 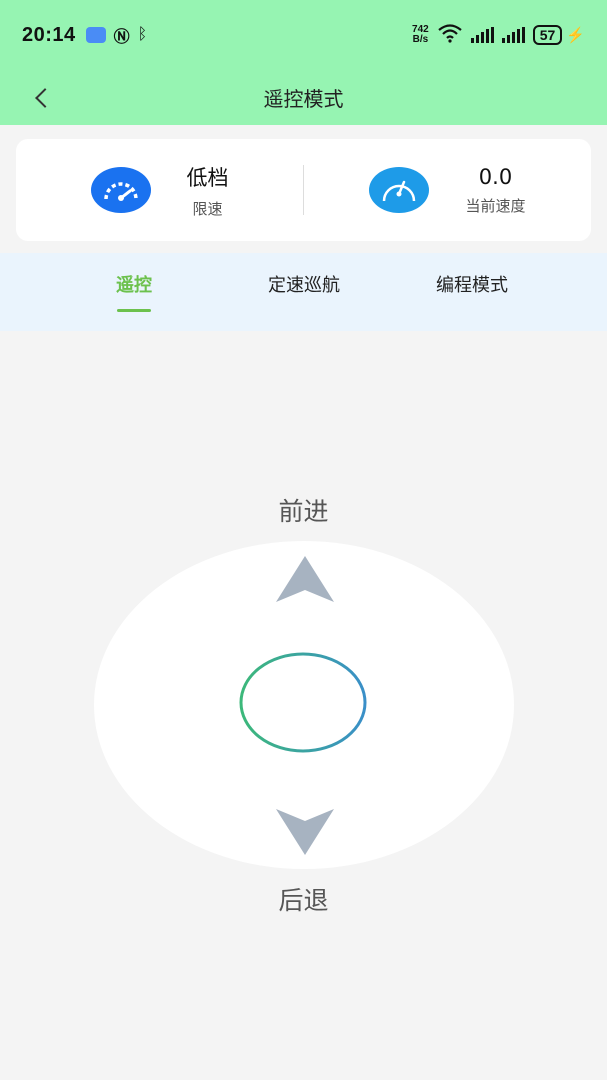 What do you see at coordinates (450, 35) in the screenshot?
I see `wifi-icon` at bounding box center [450, 35].